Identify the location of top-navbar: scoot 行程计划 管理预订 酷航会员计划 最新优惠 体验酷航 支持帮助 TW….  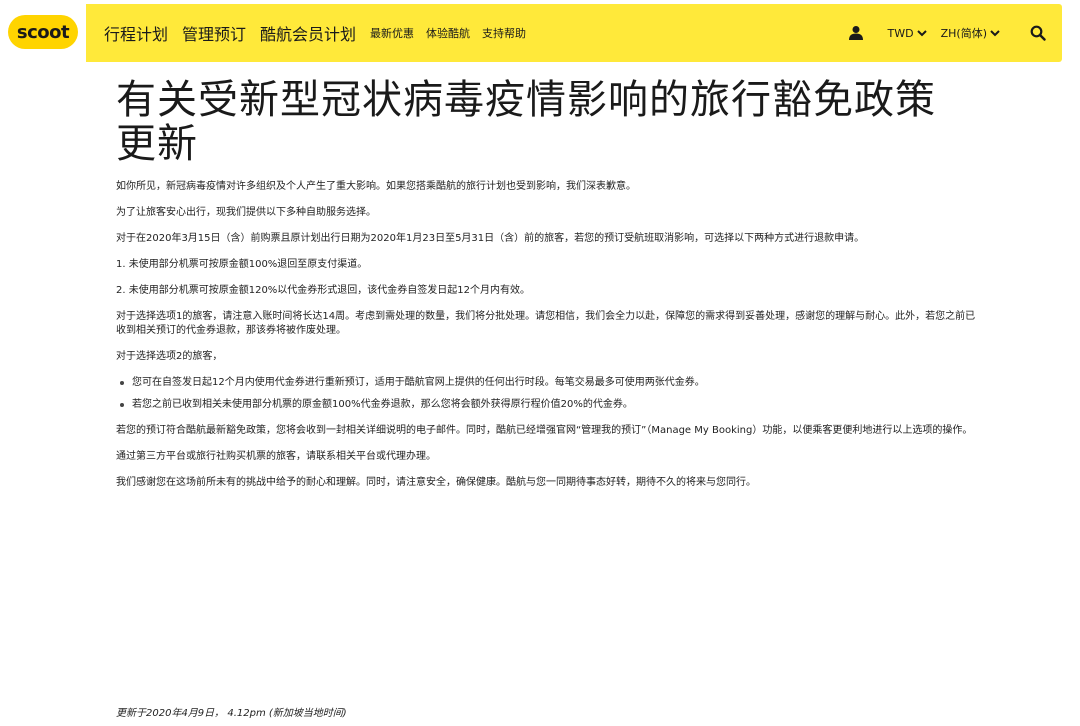
(540, 32).